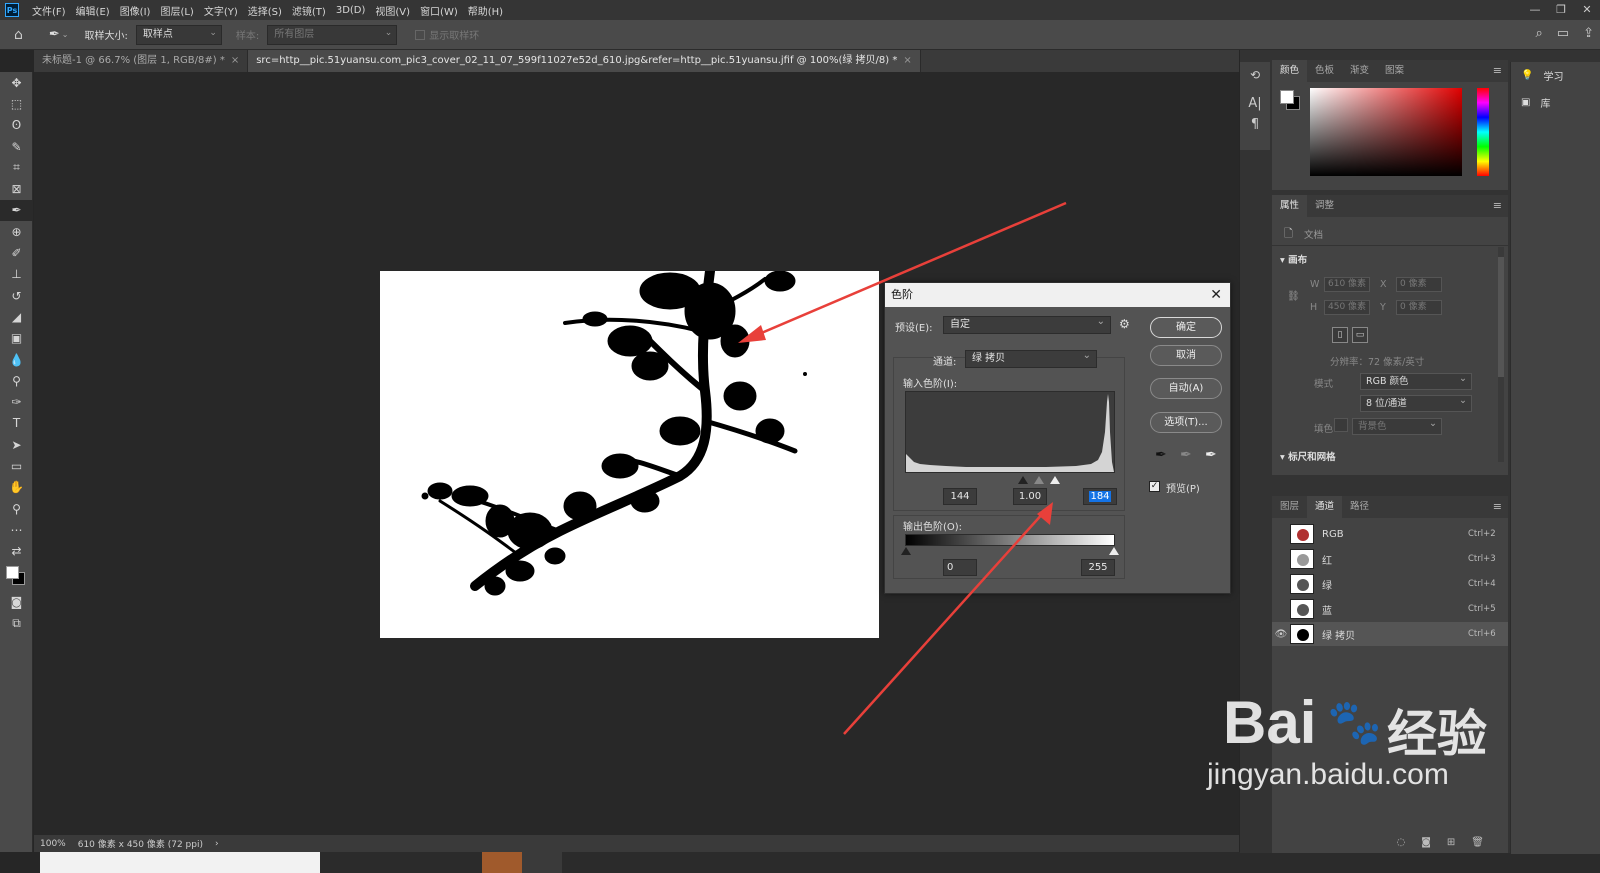  Describe the element at coordinates (1281, 634) in the screenshot. I see `eye-icon: 👁` at that location.